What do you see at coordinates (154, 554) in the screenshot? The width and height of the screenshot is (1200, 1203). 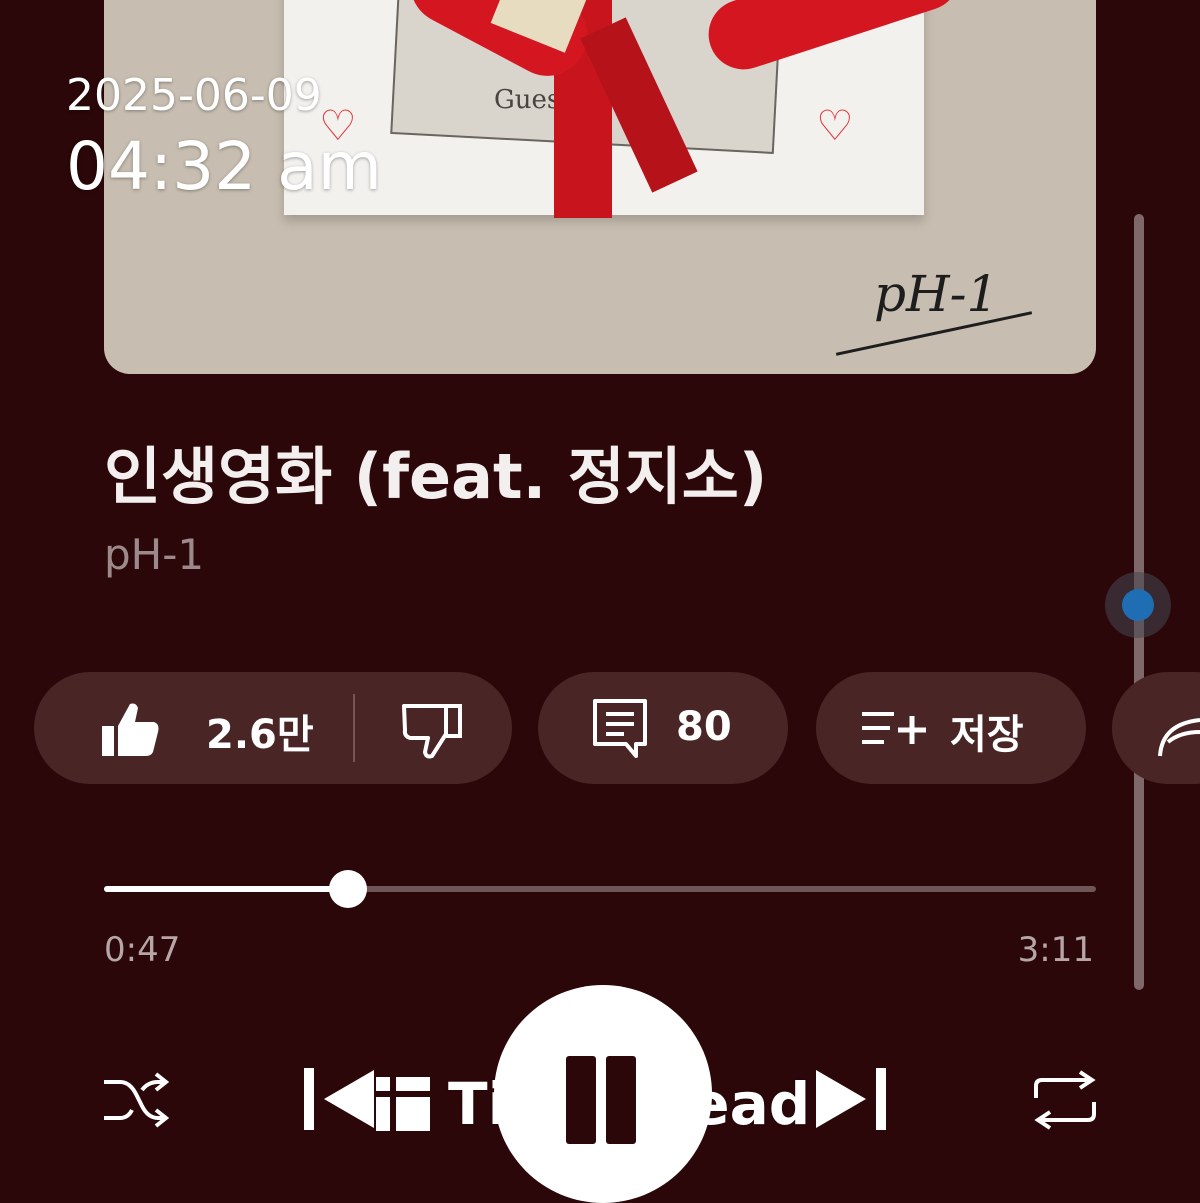 I see `track-artist: pH-1` at bounding box center [154, 554].